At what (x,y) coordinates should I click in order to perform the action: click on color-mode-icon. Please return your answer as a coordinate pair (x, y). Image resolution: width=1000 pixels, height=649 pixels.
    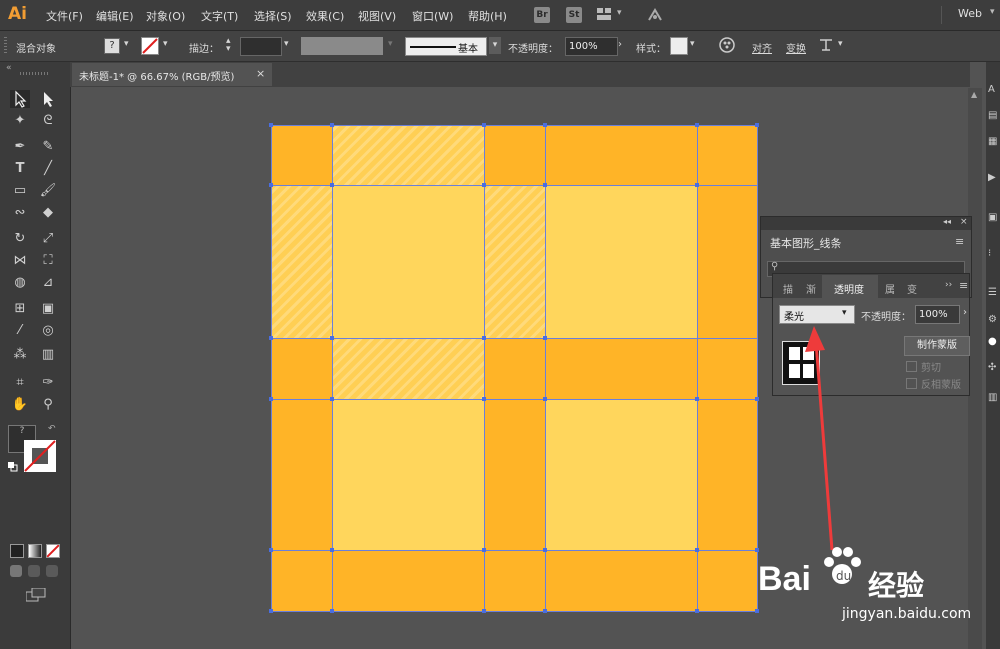
    Looking at the image, I should click on (17, 551).